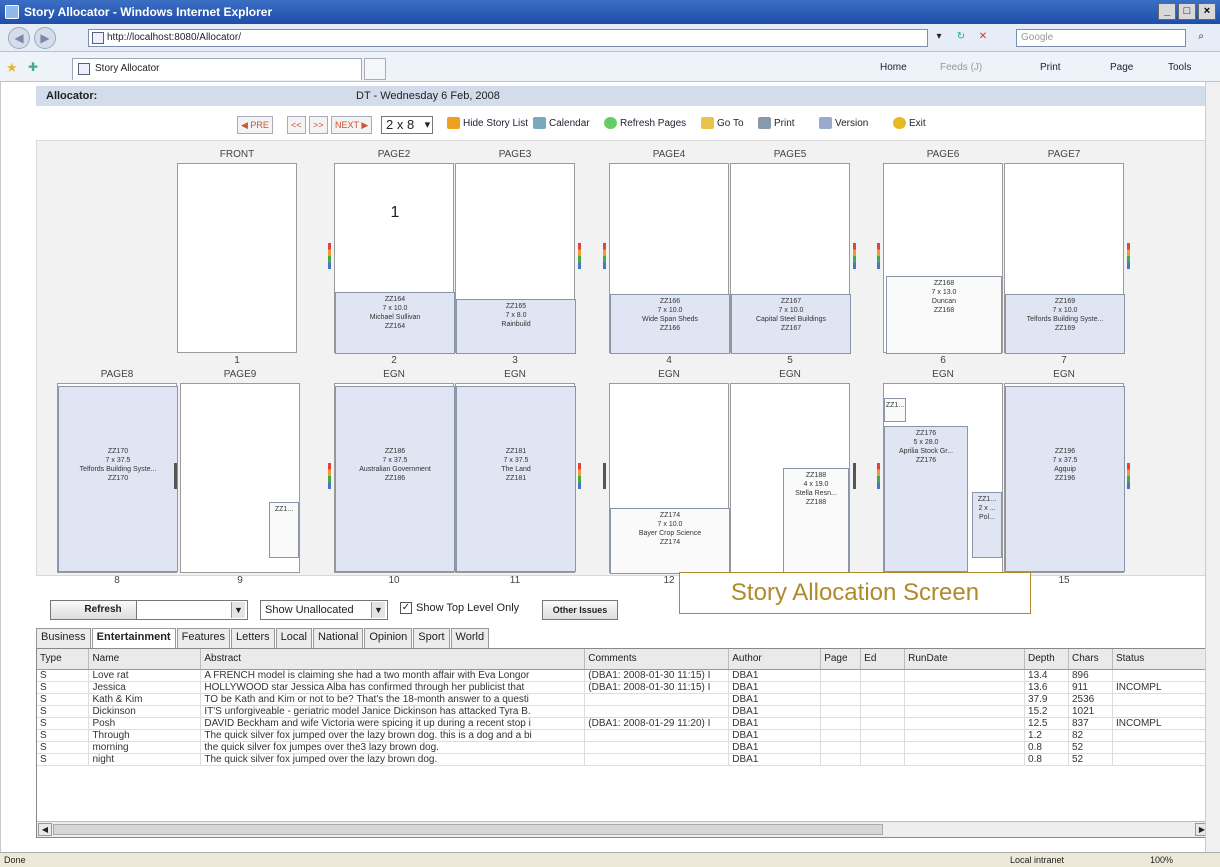  I want to click on story-block: ZZ181 7 x 37.5 The Land ZZ181, so click(516, 479).